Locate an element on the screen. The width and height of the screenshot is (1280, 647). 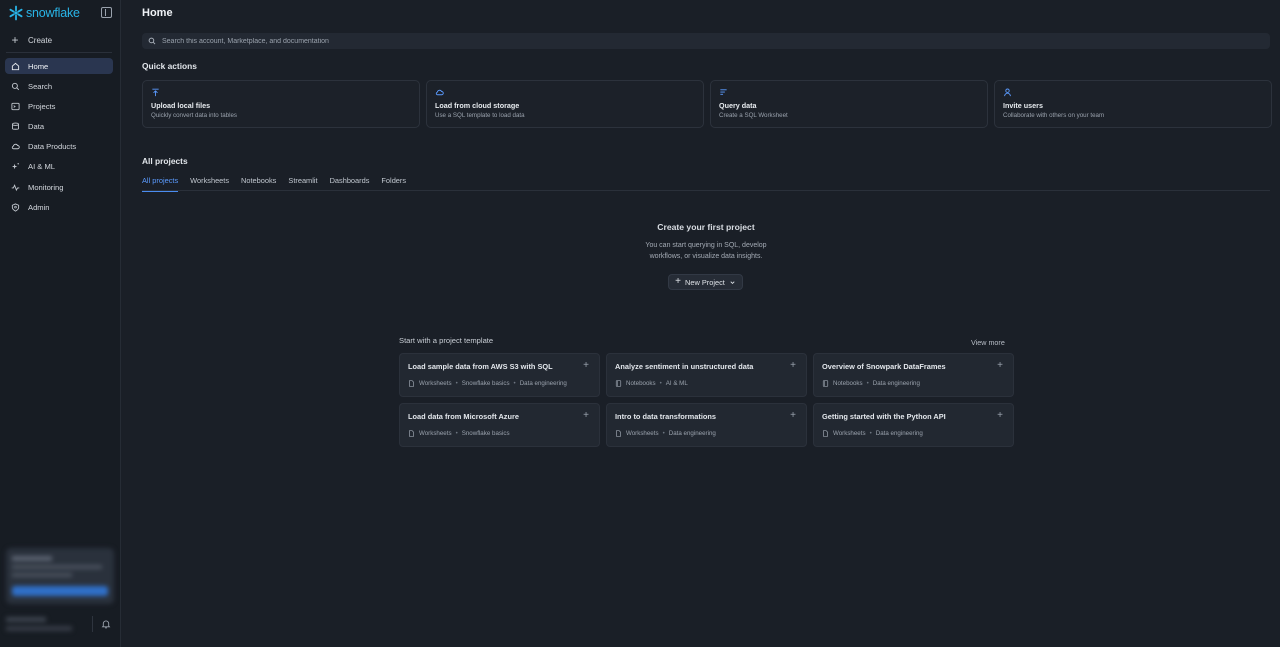
snowflake-logo: snowflake is located at coordinates (44, 13).